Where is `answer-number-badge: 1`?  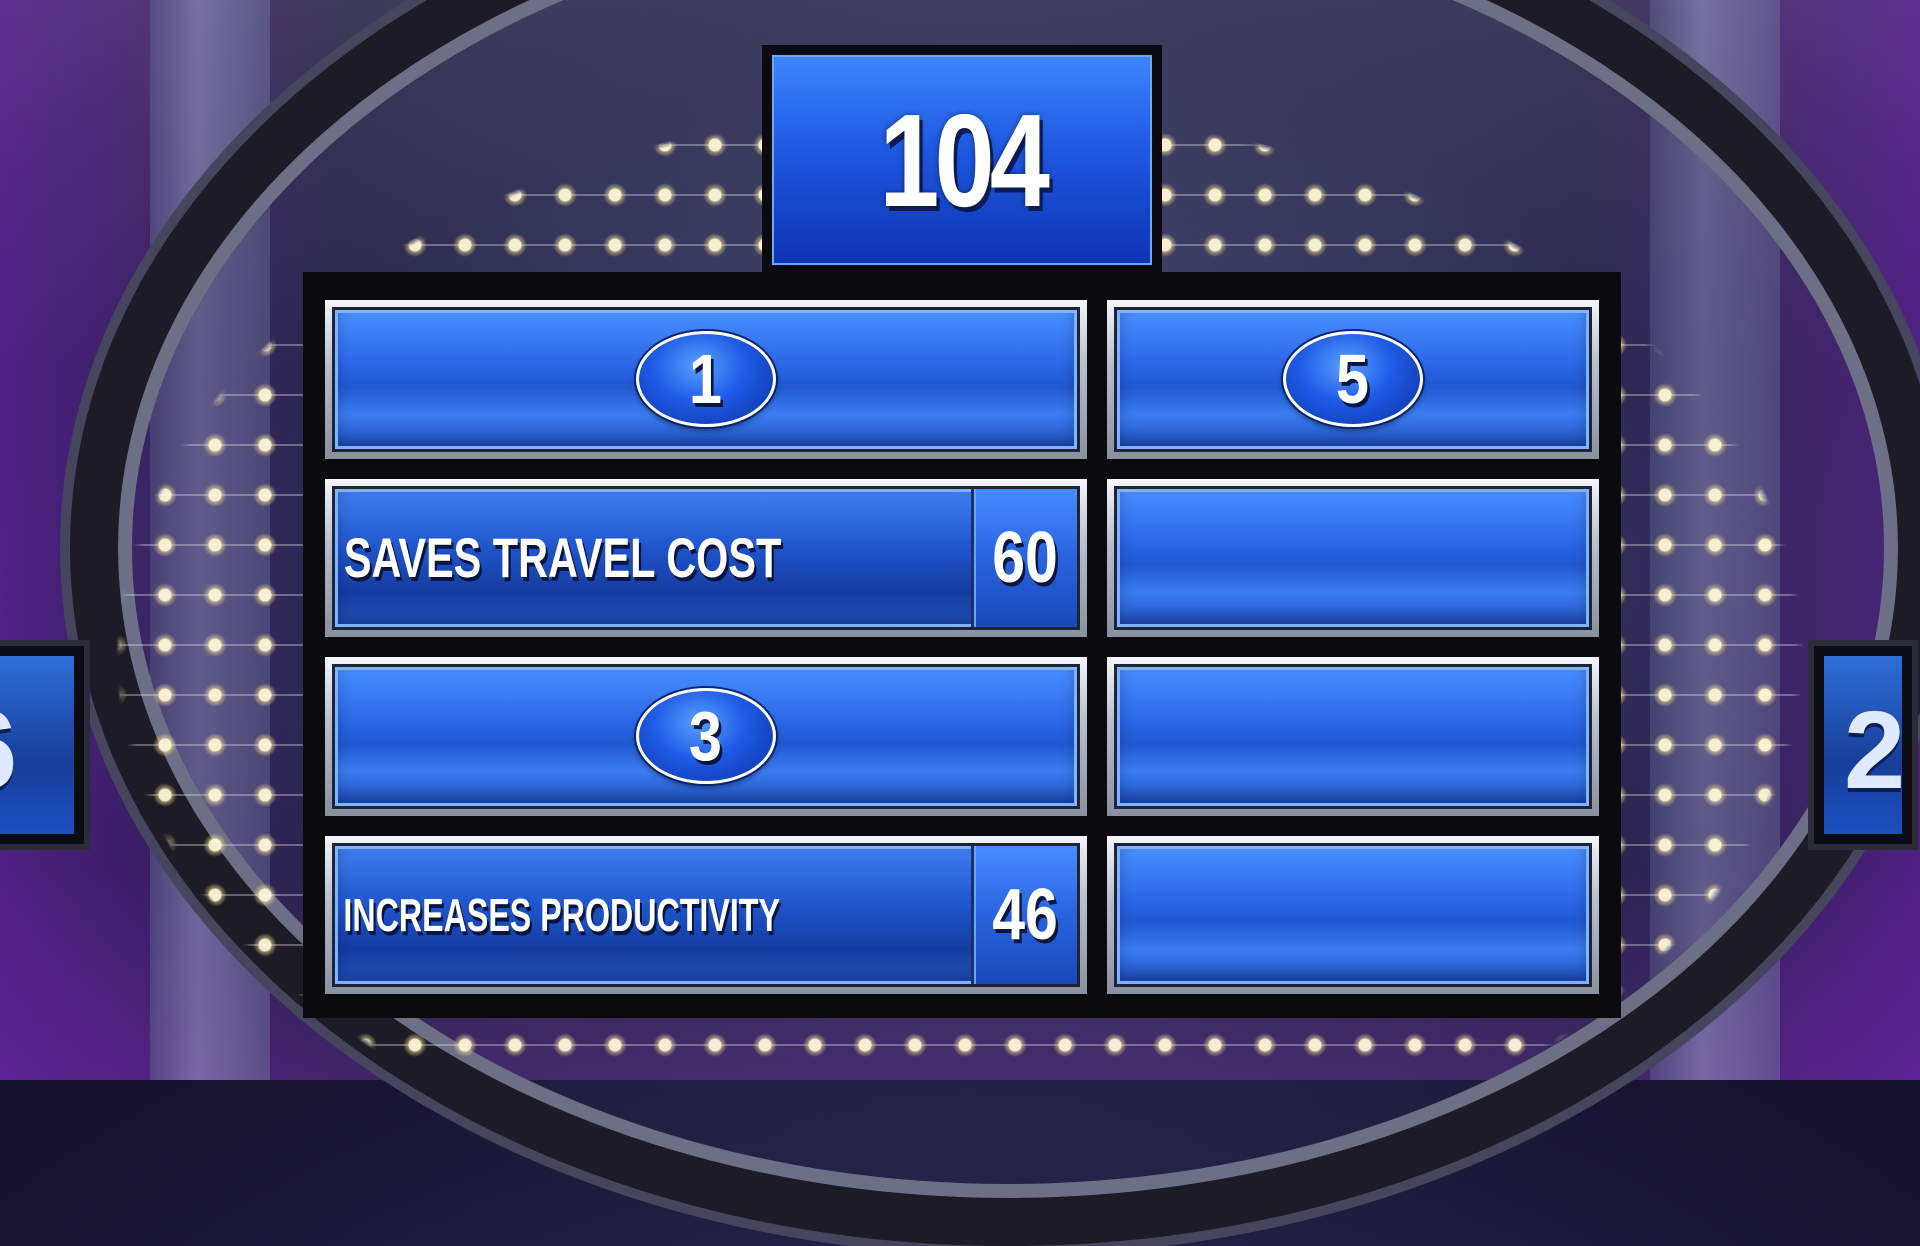 answer-number-badge: 1 is located at coordinates (705, 379).